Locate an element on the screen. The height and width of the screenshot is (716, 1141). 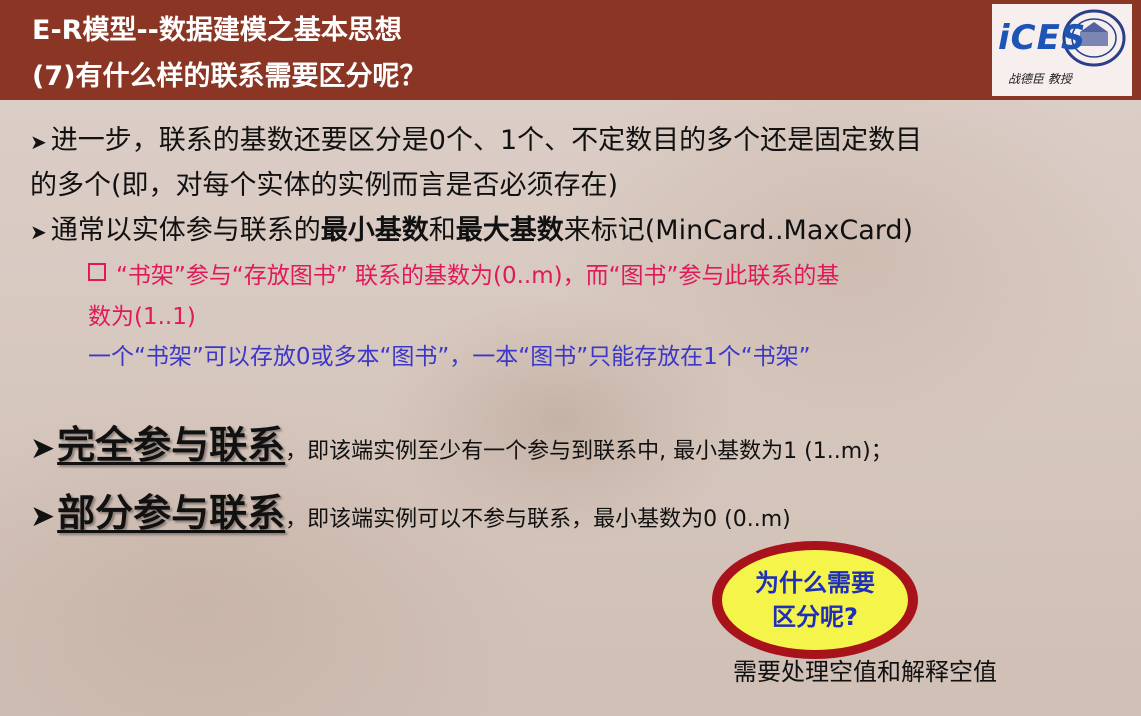
partial-participation-desc: ，即该端实例可以不参与联系，最小基数为0 (0..m) is located at coordinates (538, 519).